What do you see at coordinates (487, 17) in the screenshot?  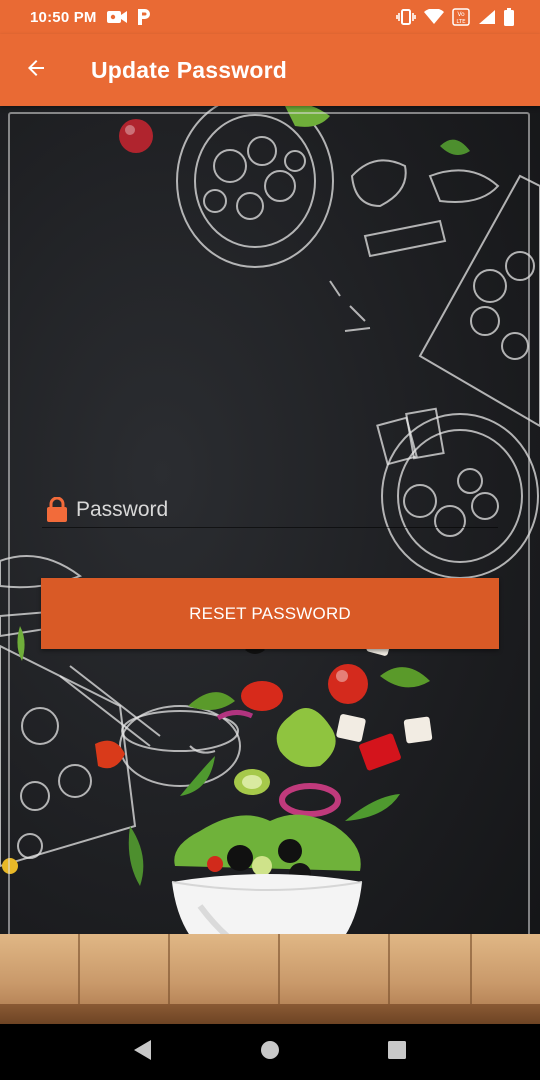 I see `signal-icon` at bounding box center [487, 17].